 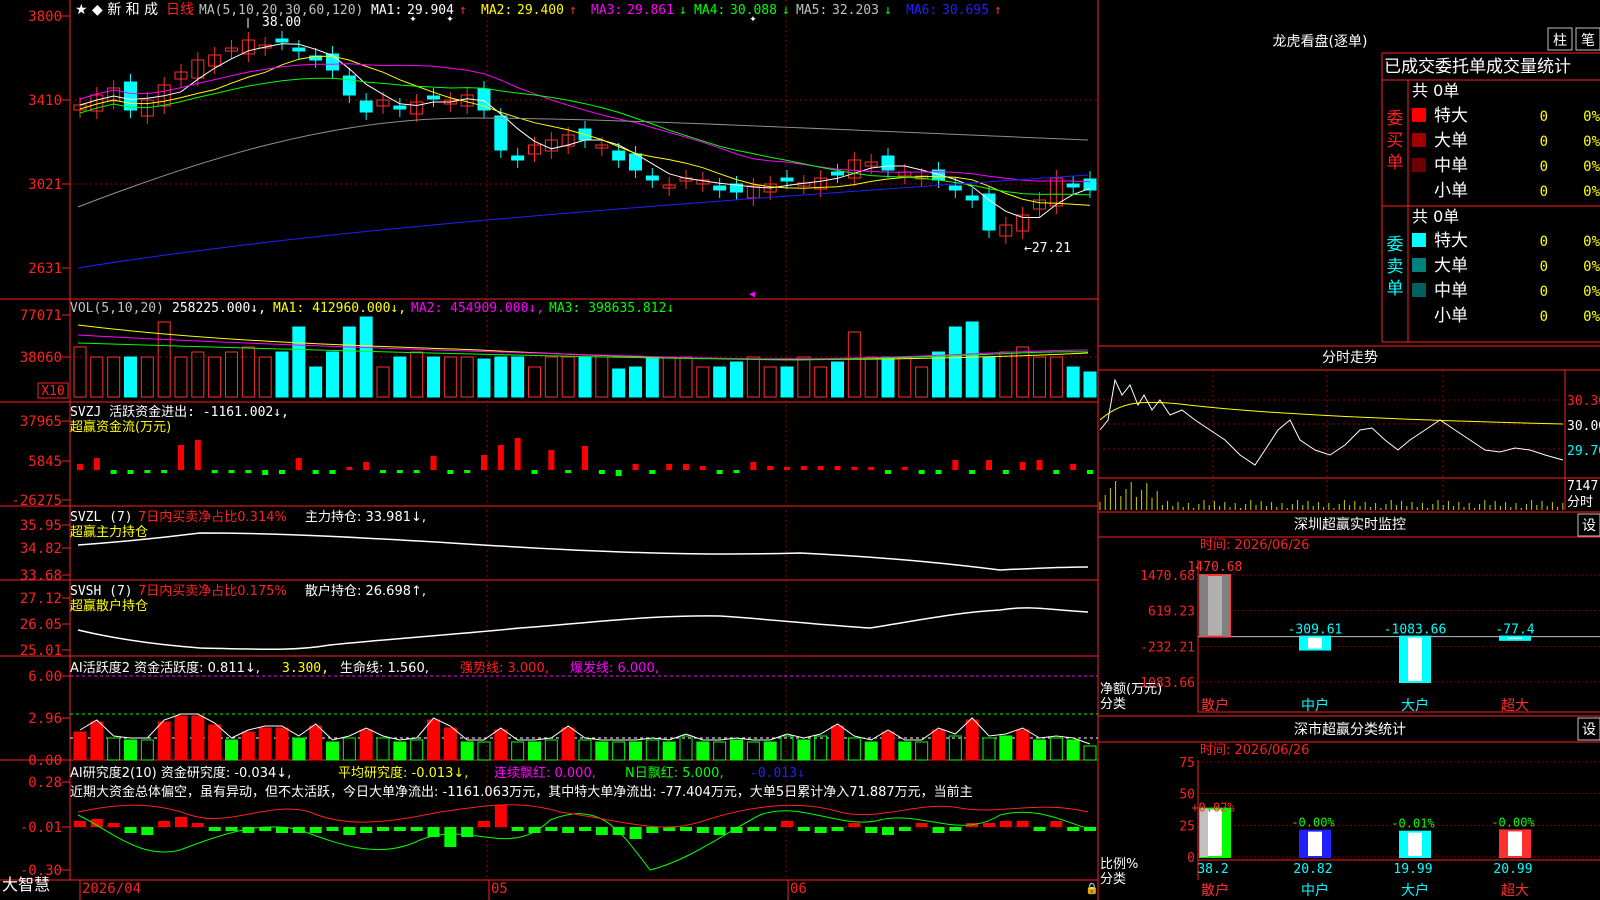 What do you see at coordinates (1131, 689) in the screenshot?
I see `monitor-ylabel: 净额(万元)` at bounding box center [1131, 689].